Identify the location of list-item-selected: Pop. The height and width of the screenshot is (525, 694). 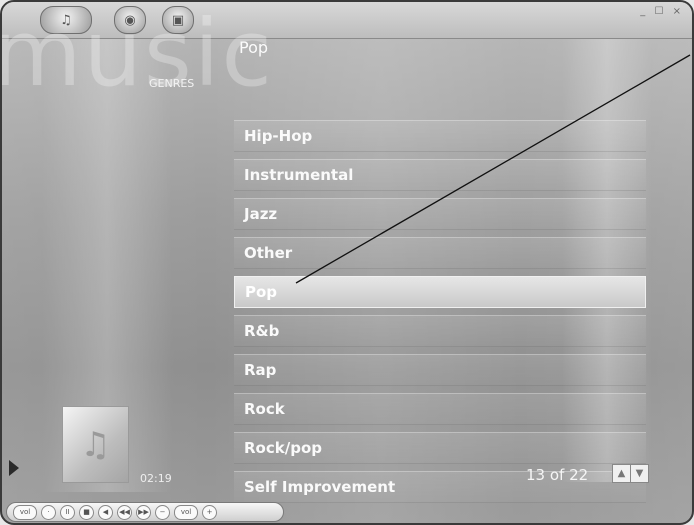
(440, 292).